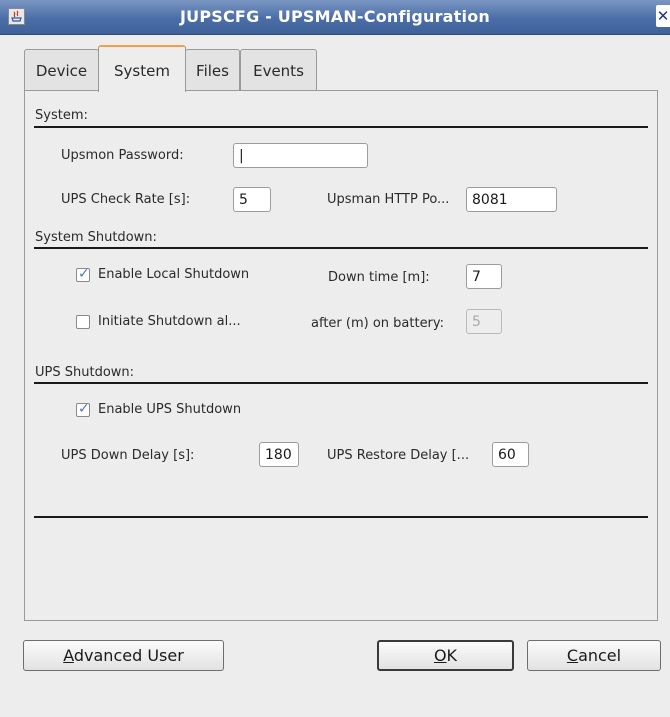  What do you see at coordinates (61, 70) in the screenshot?
I see `tab-device: Device` at bounding box center [61, 70].